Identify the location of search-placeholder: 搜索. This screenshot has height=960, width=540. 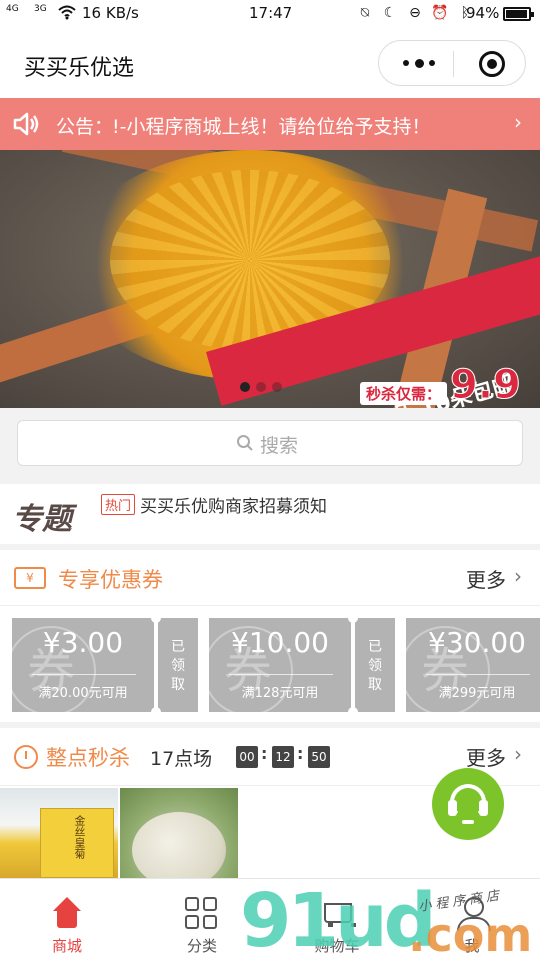
(279, 446).